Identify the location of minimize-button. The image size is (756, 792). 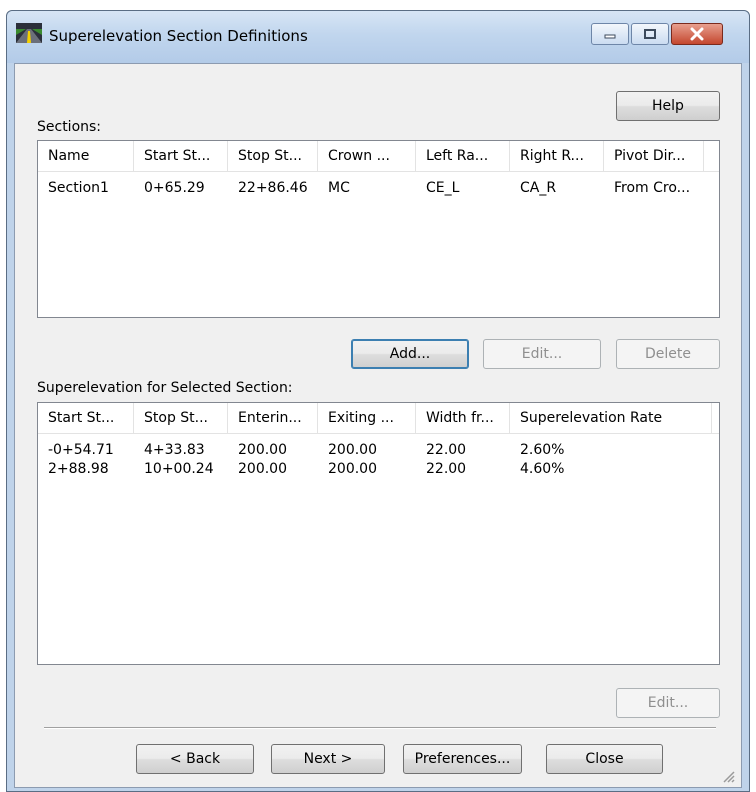
(610, 34).